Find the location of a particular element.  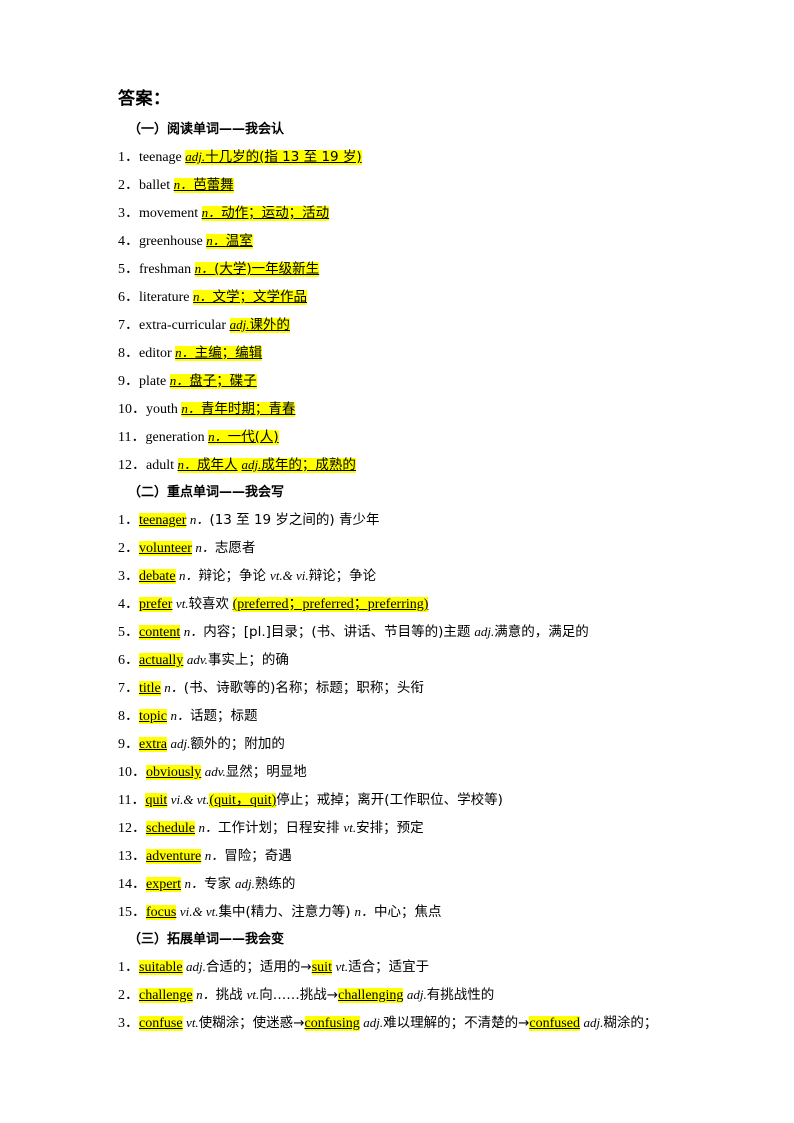

entry-definition: 显然；明显地 is located at coordinates (266, 772).